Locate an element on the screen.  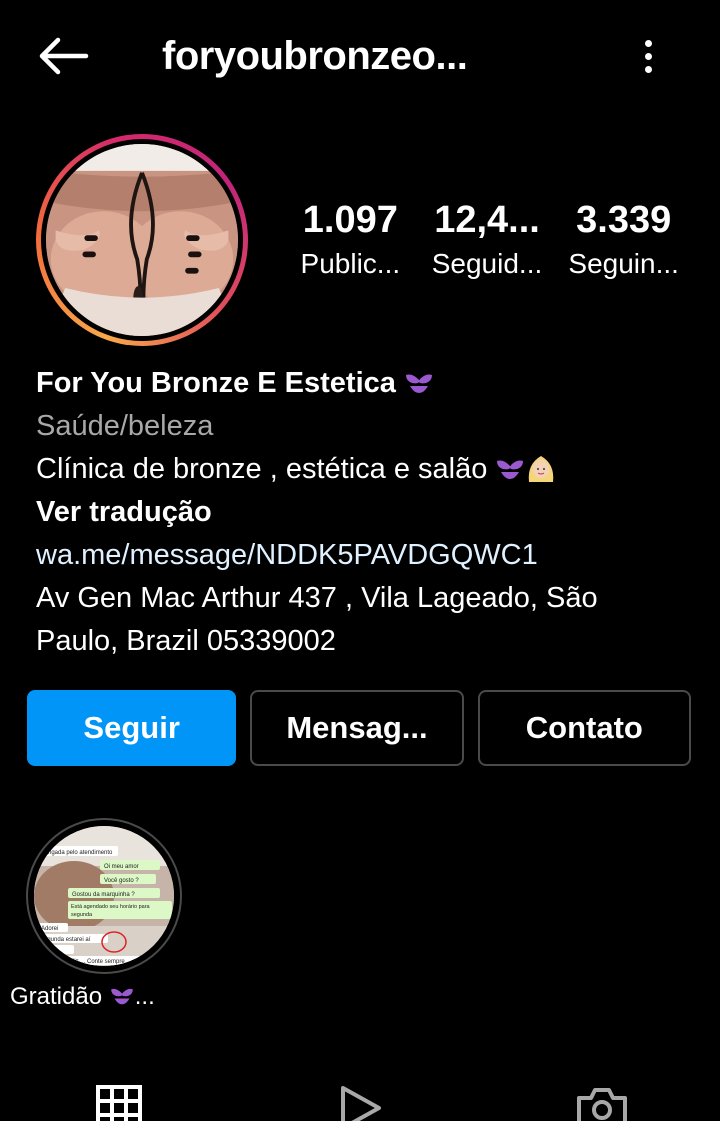
more-vertical-icon is located at coordinates (648, 43).